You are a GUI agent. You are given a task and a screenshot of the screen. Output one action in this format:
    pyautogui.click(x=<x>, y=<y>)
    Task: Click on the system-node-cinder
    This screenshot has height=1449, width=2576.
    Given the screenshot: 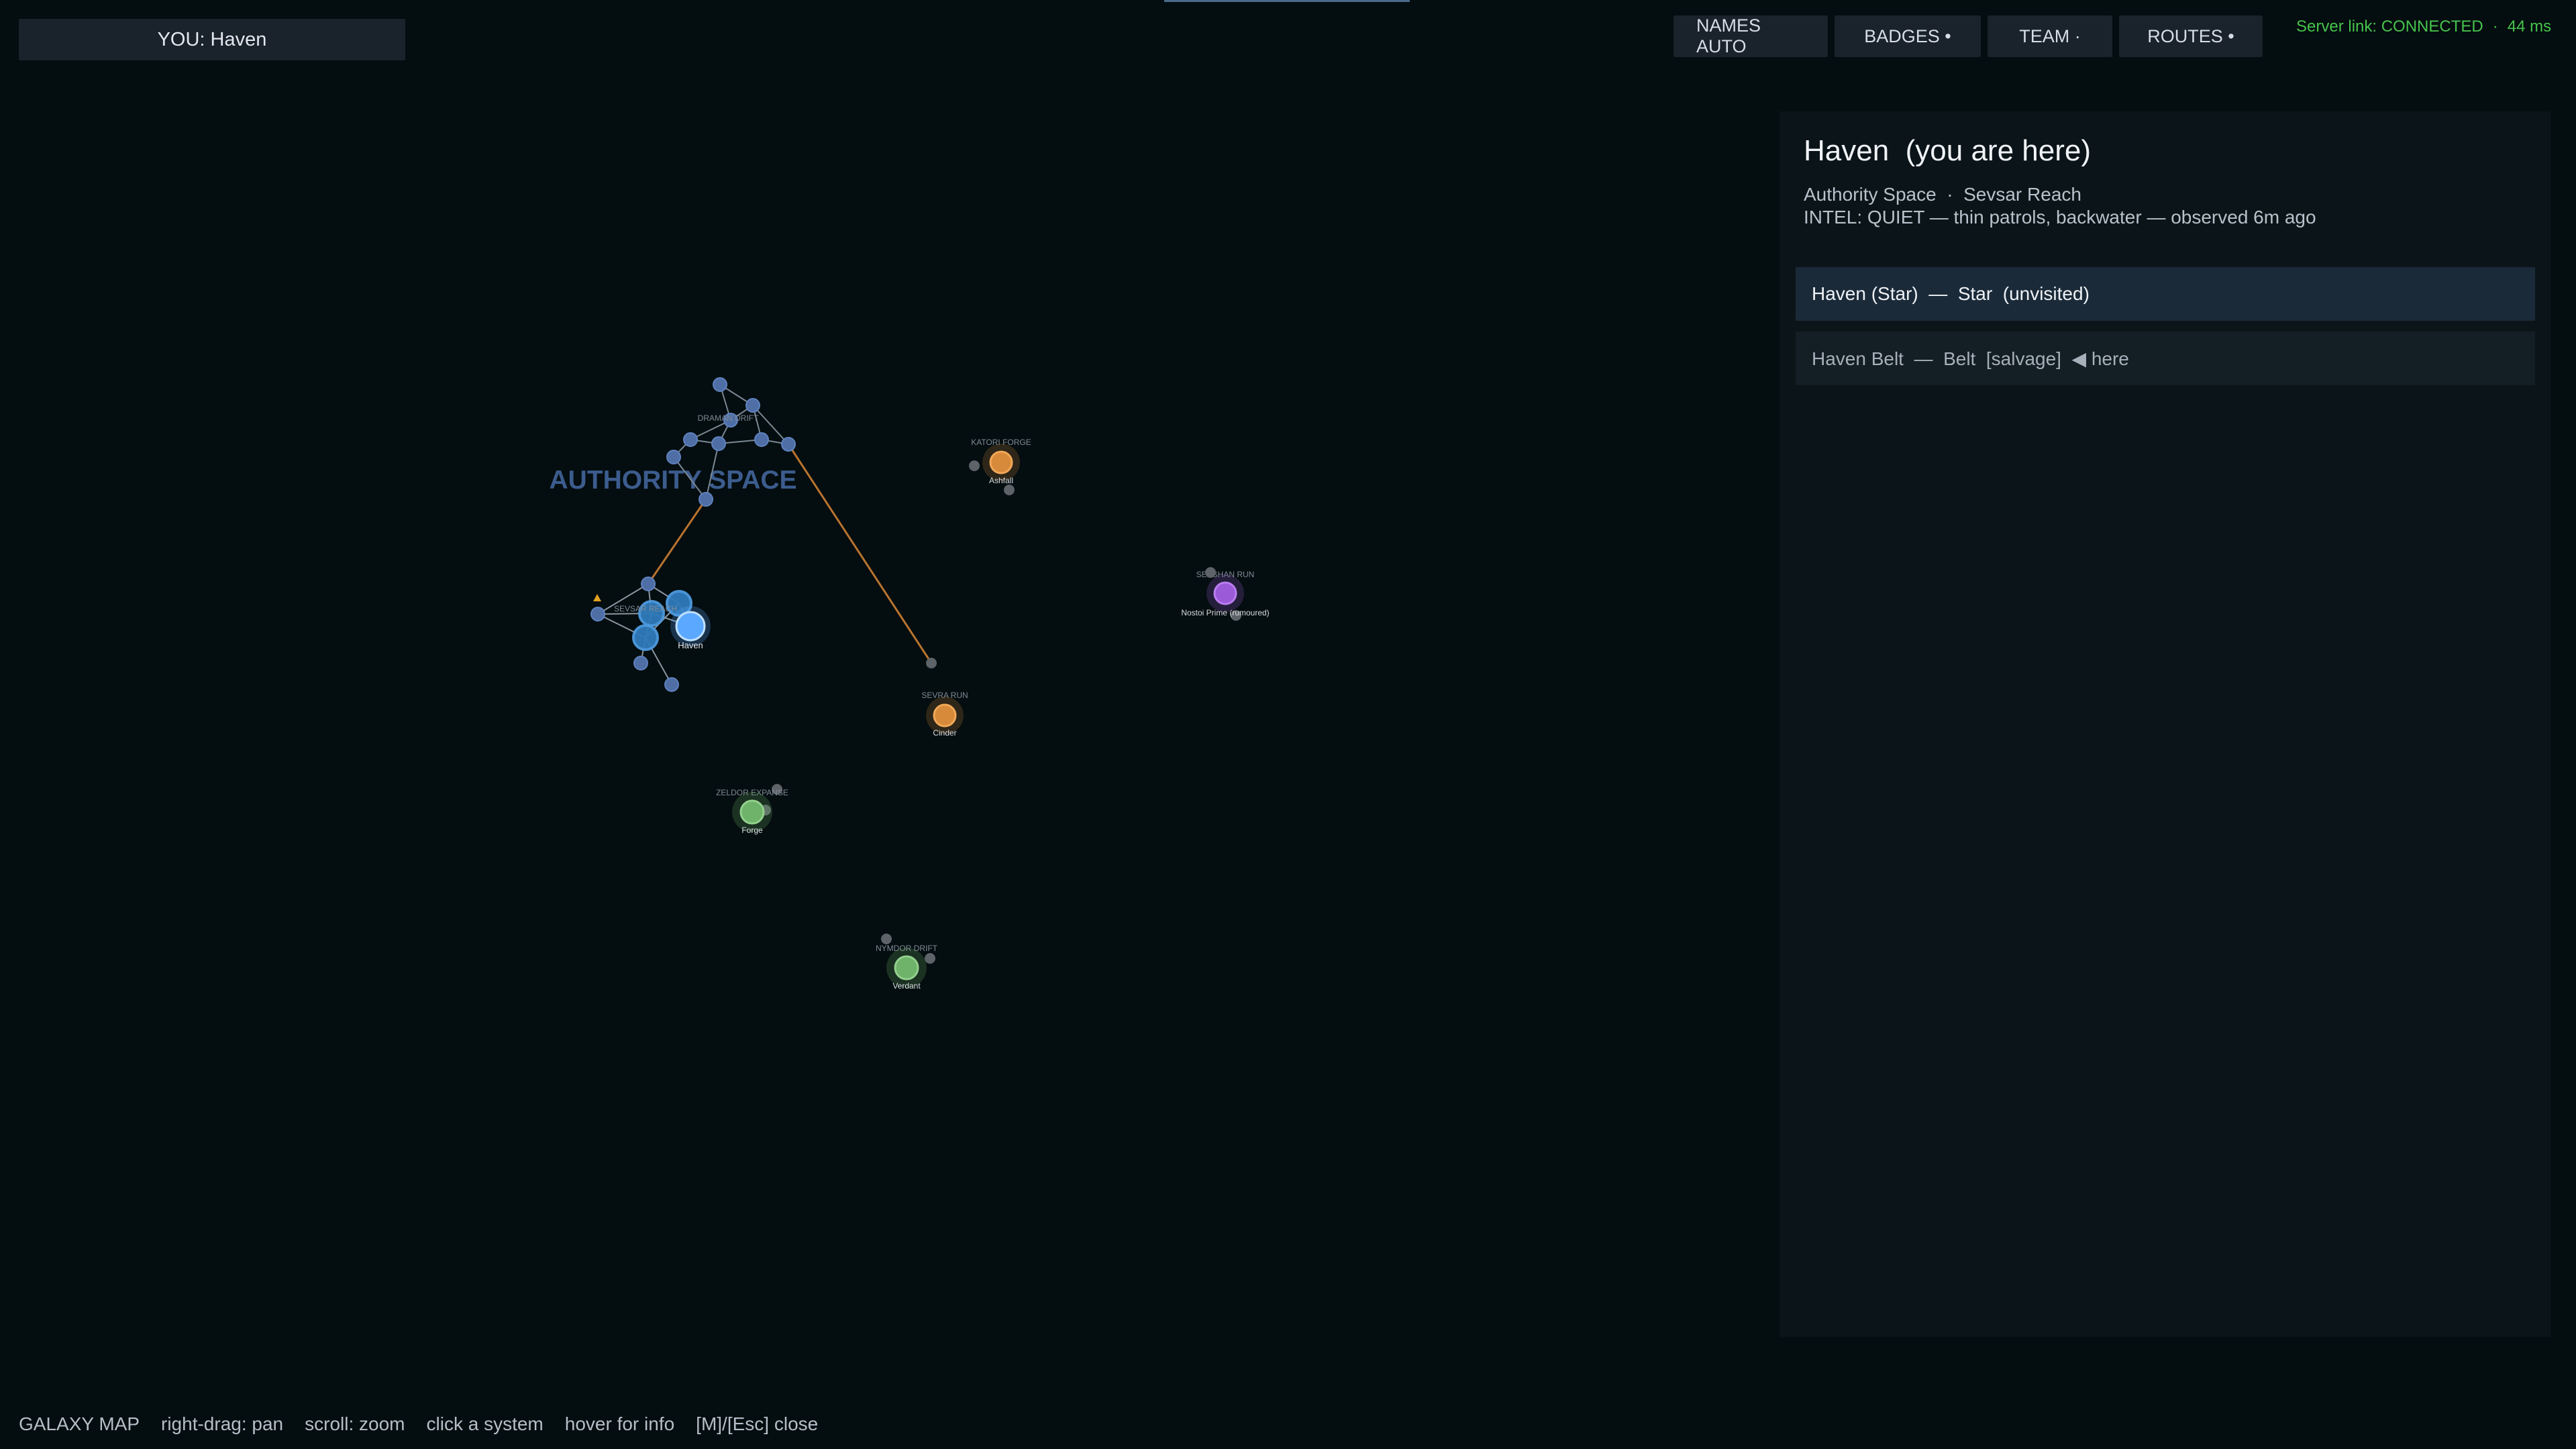 What is the action you would take?
    pyautogui.click(x=945, y=715)
    